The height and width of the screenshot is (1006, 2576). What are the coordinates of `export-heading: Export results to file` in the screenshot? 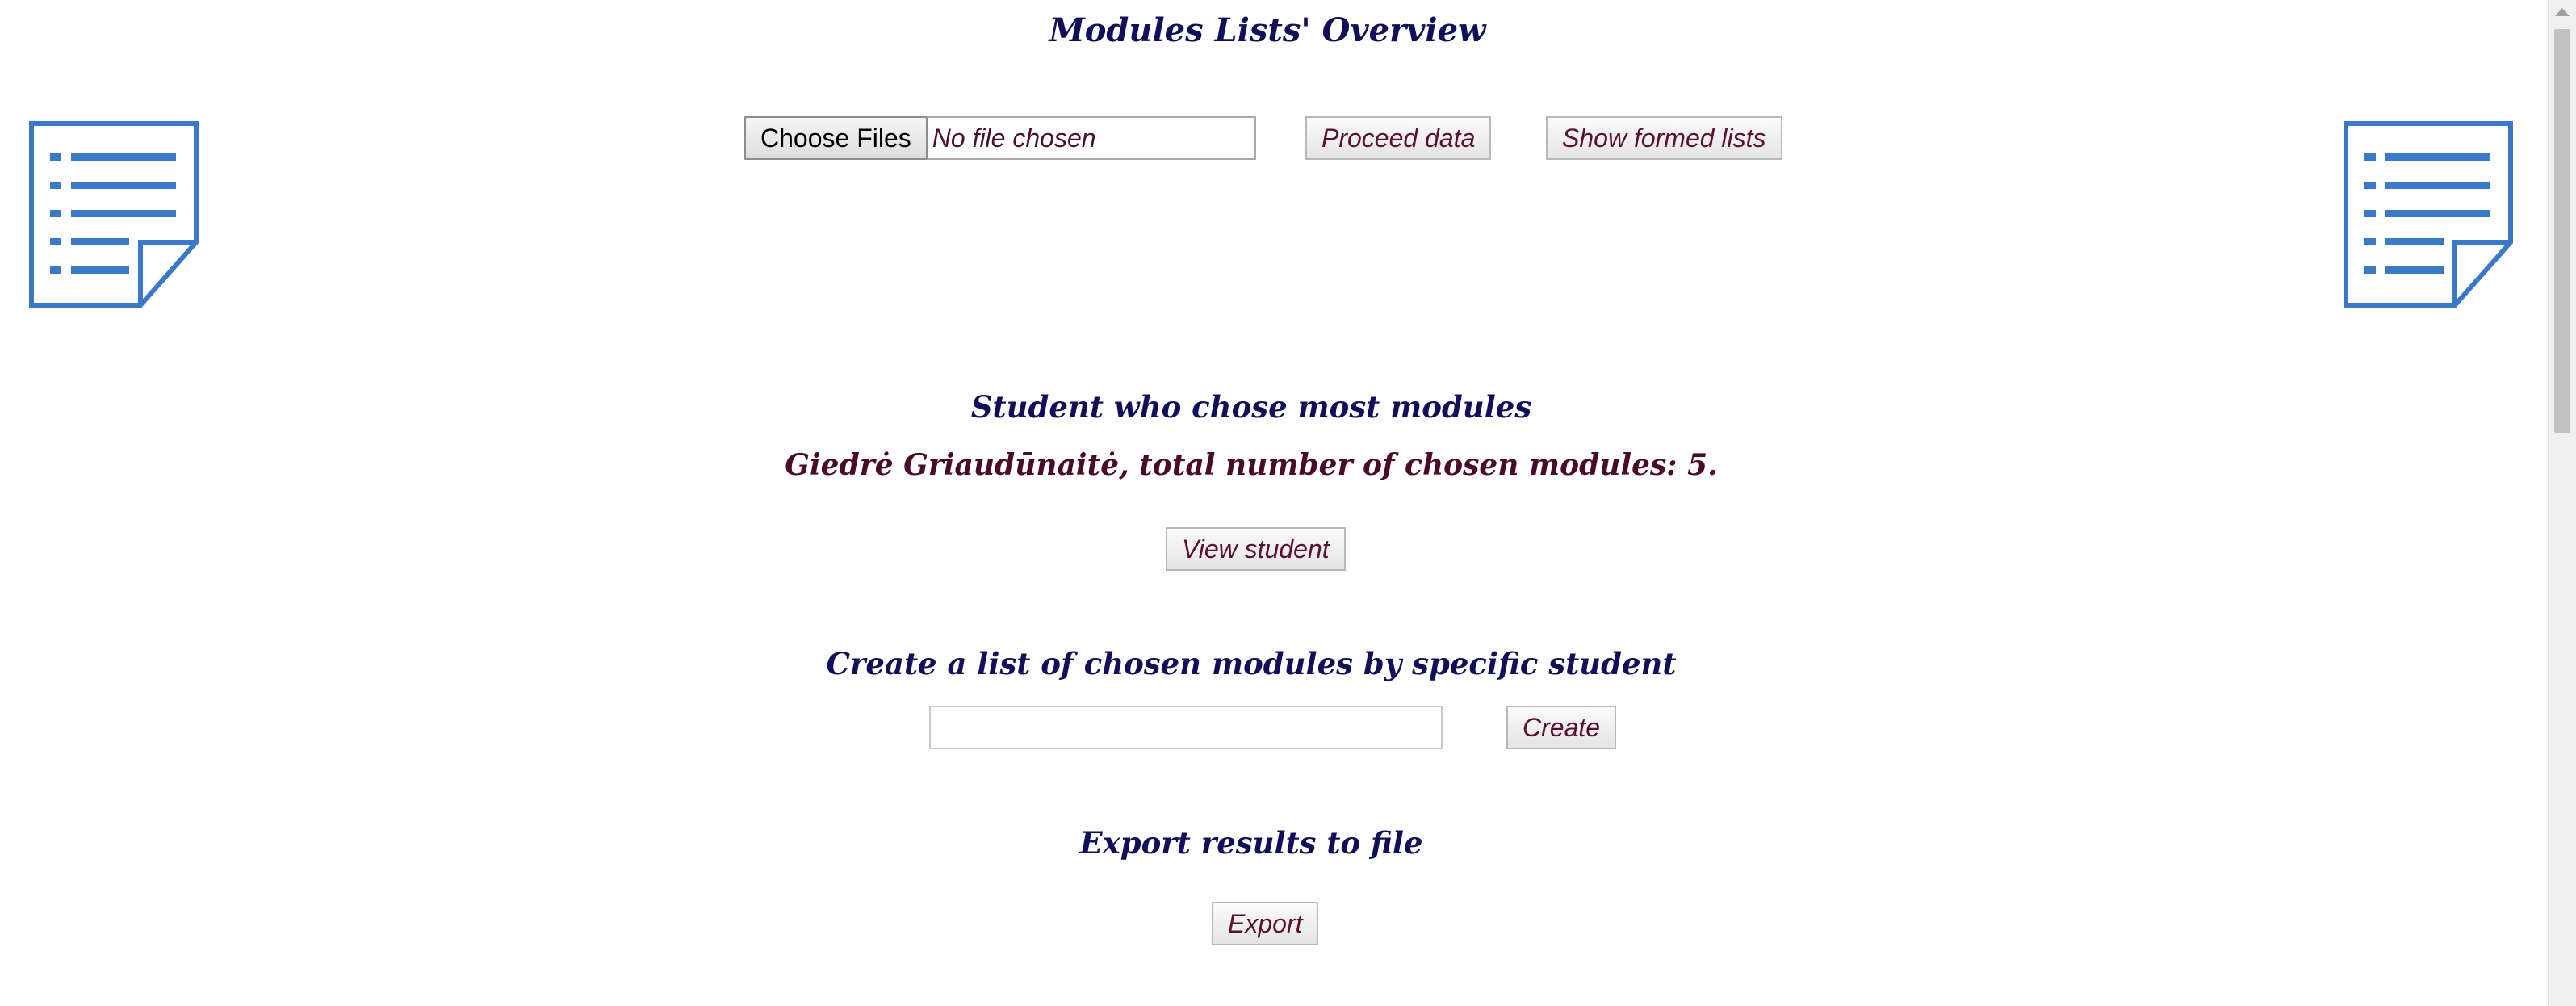 It's located at (1251, 843).